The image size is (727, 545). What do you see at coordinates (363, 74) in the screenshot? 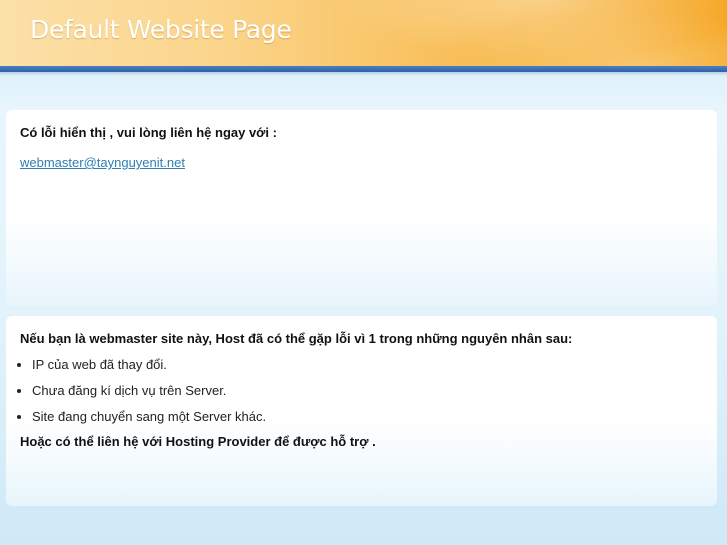
I see `header-divider-shadow` at bounding box center [363, 74].